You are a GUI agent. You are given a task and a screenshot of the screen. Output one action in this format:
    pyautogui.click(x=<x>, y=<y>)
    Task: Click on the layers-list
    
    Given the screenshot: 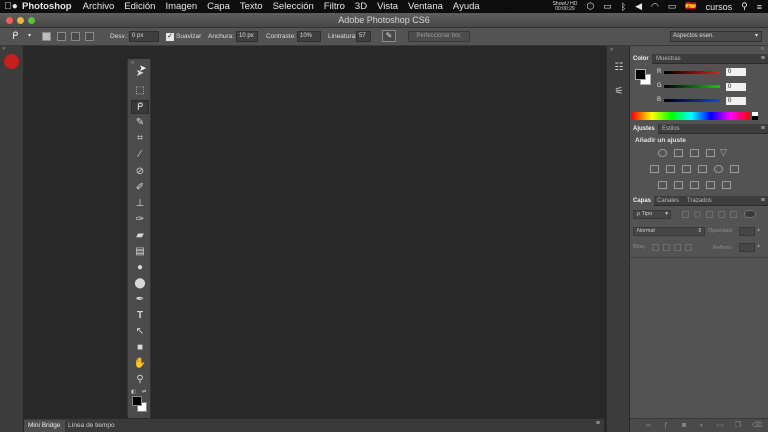 What is the action you would take?
    pyautogui.click(x=699, y=338)
    